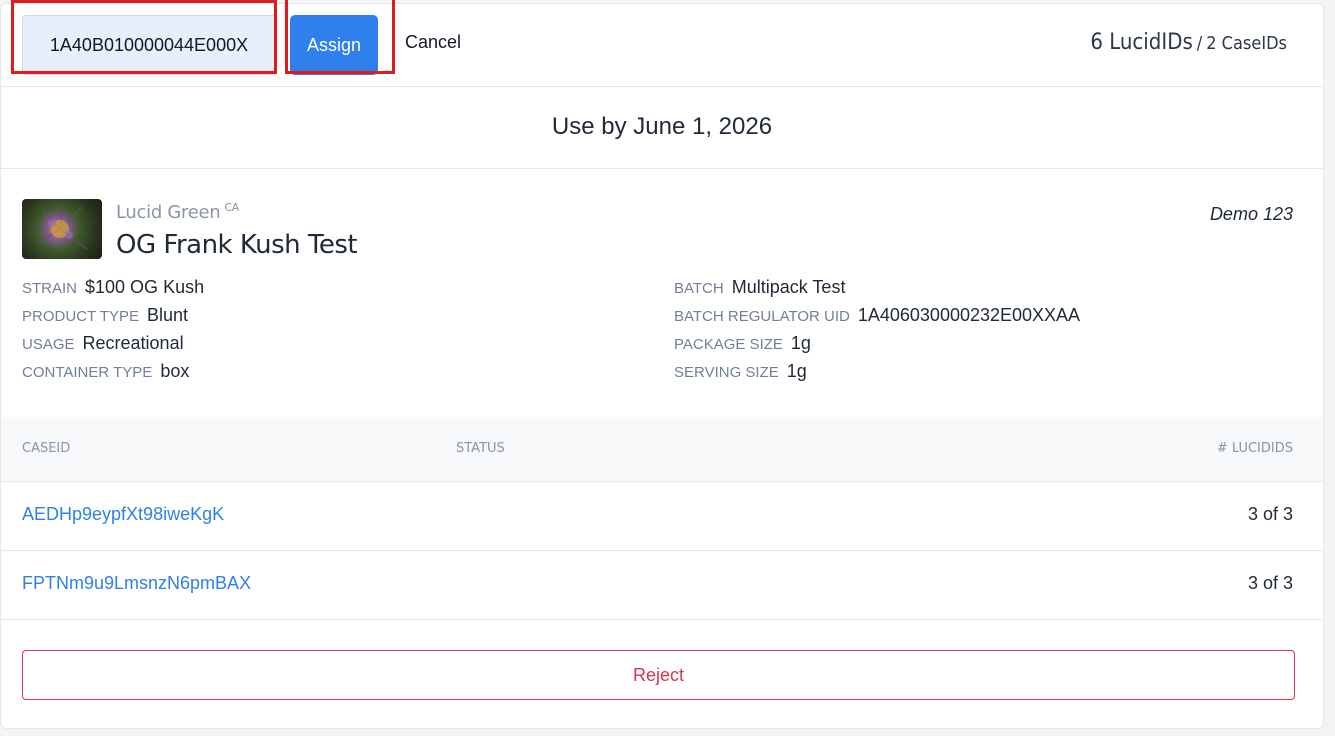 The image size is (1335, 736). Describe the element at coordinates (133, 343) in the screenshot. I see `attr-value: Recreational` at that location.